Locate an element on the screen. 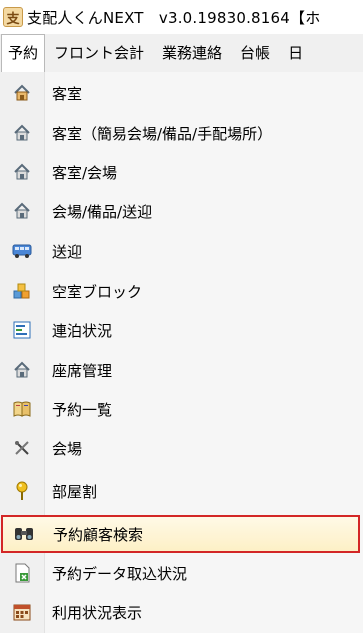  menu-yoyaku: 予約 is located at coordinates (23, 53).